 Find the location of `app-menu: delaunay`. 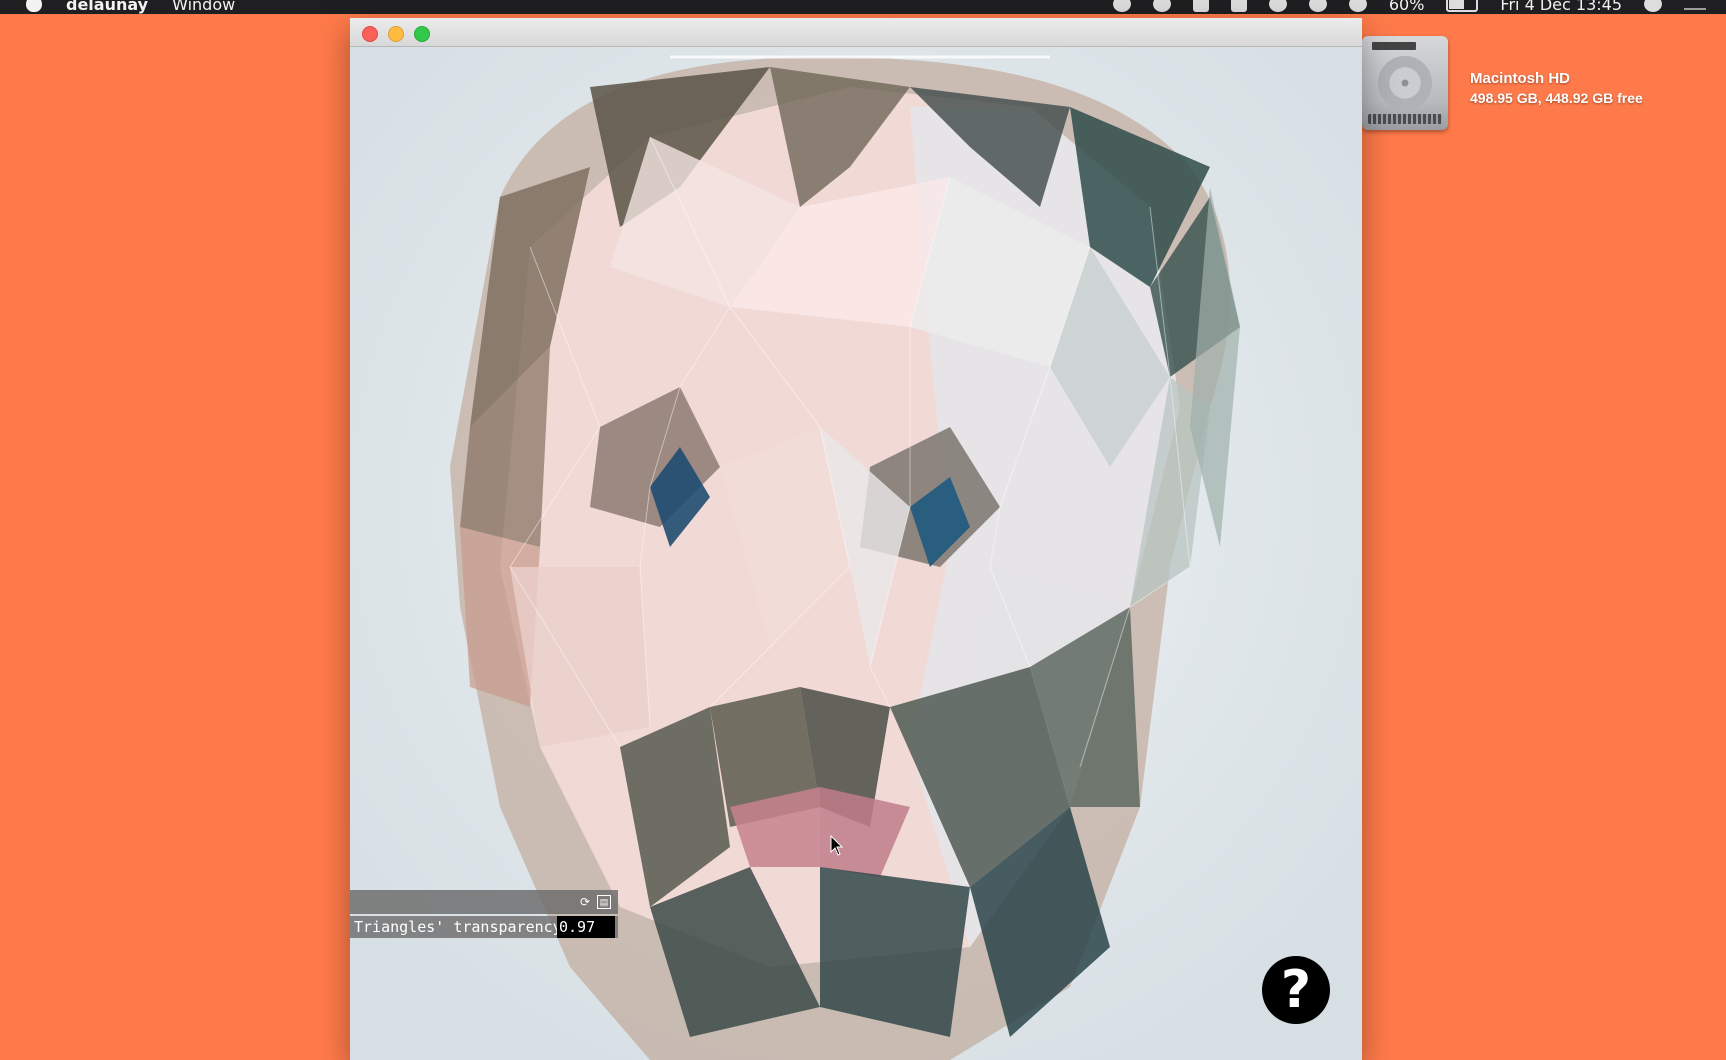

app-menu: delaunay is located at coordinates (107, 7).